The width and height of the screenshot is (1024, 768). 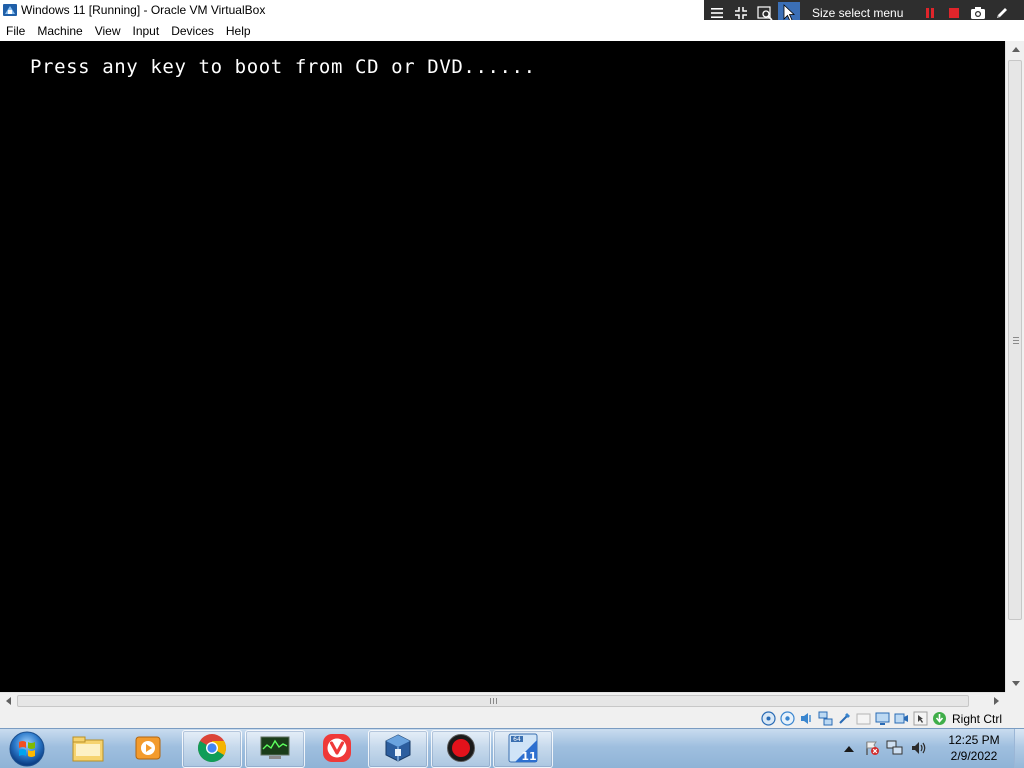 I want to click on host-key-label: Right Ctrl, so click(x=977, y=719).